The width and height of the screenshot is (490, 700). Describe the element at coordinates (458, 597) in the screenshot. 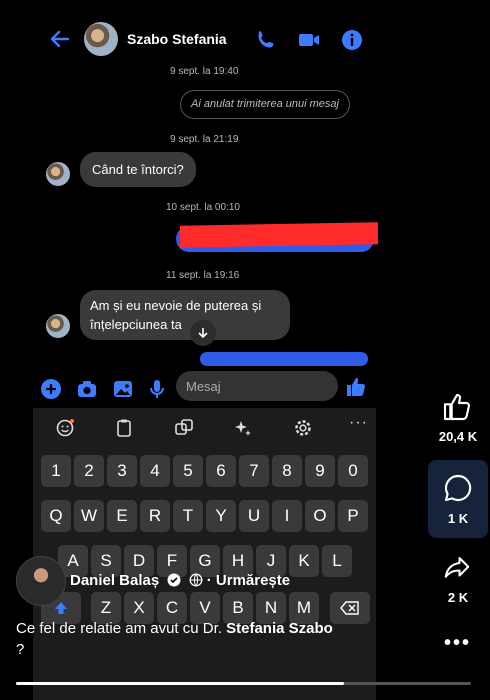

I see `share-count: 2 K` at that location.